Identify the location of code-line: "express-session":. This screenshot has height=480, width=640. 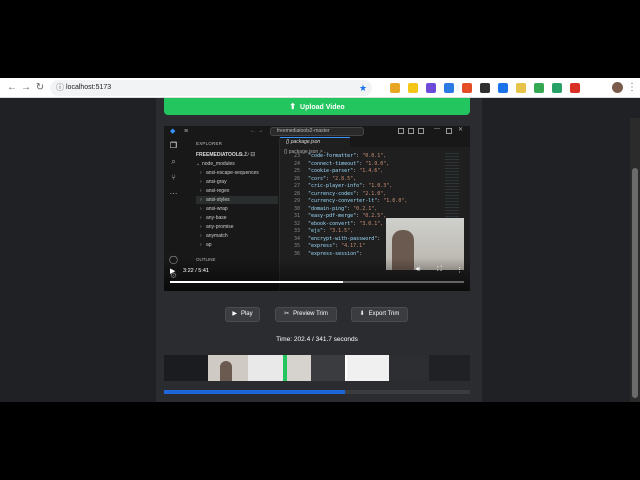
(336, 255).